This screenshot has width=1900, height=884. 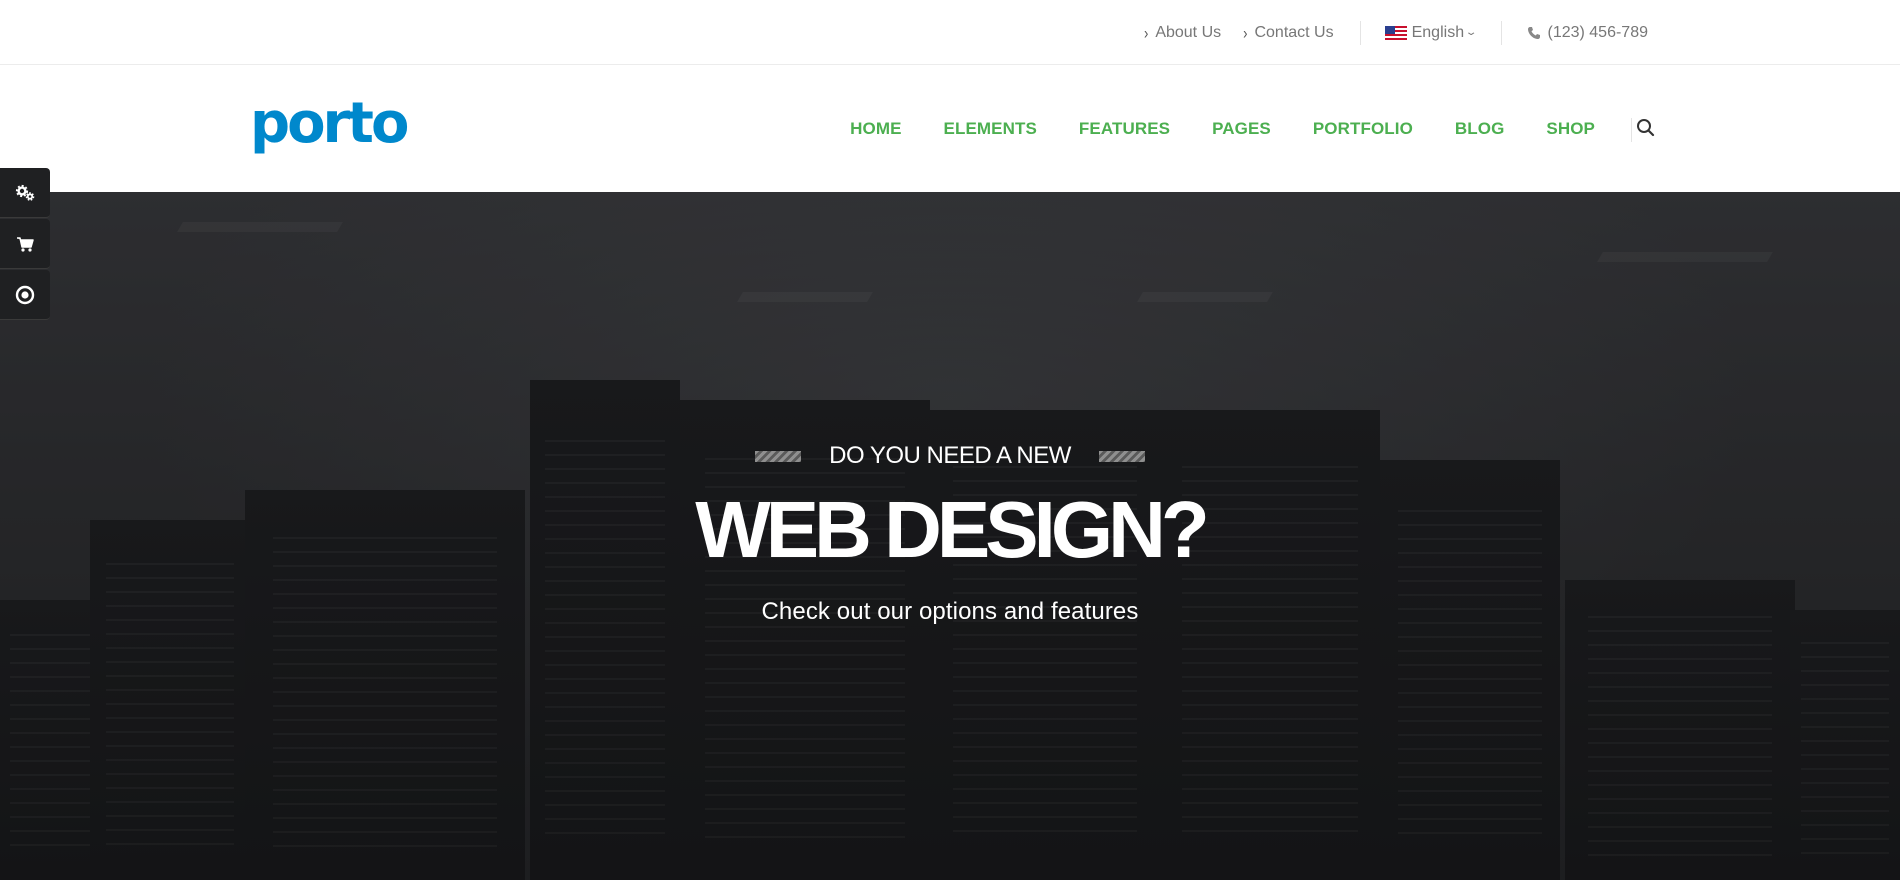 I want to click on hero-eyebrow-text: DO YOU NEED A NEW, so click(x=950, y=455).